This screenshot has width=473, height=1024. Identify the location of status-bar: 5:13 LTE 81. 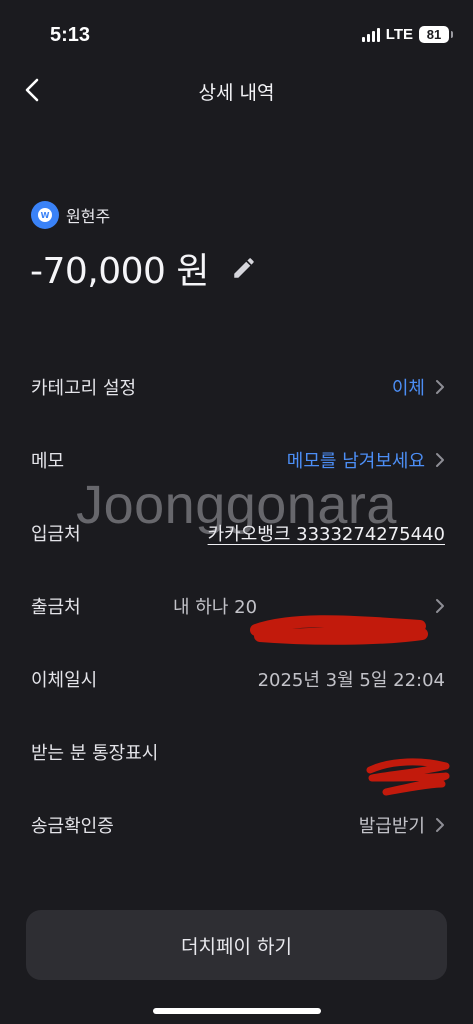
(236, 30).